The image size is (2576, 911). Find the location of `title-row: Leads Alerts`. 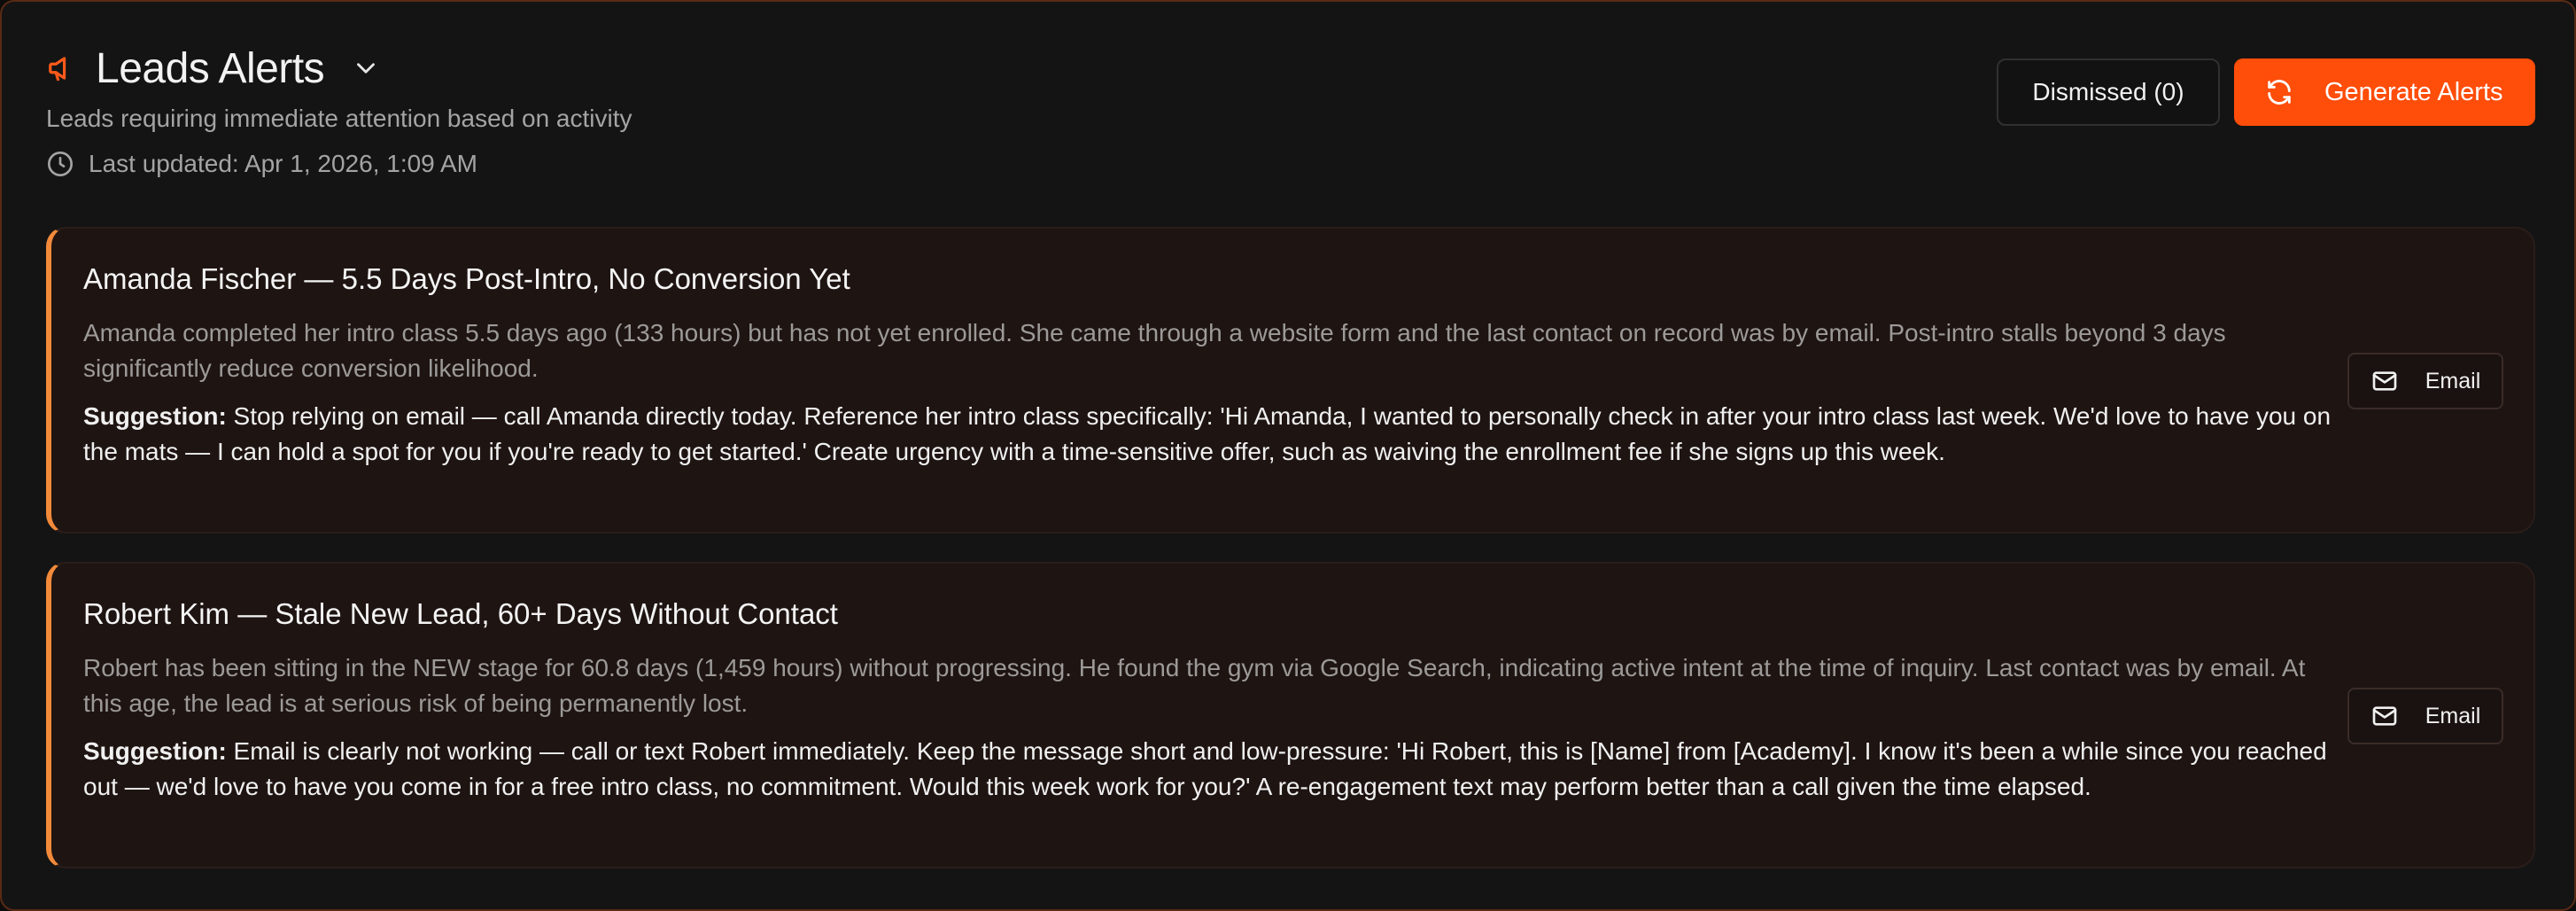

title-row: Leads Alerts is located at coordinates (213, 68).